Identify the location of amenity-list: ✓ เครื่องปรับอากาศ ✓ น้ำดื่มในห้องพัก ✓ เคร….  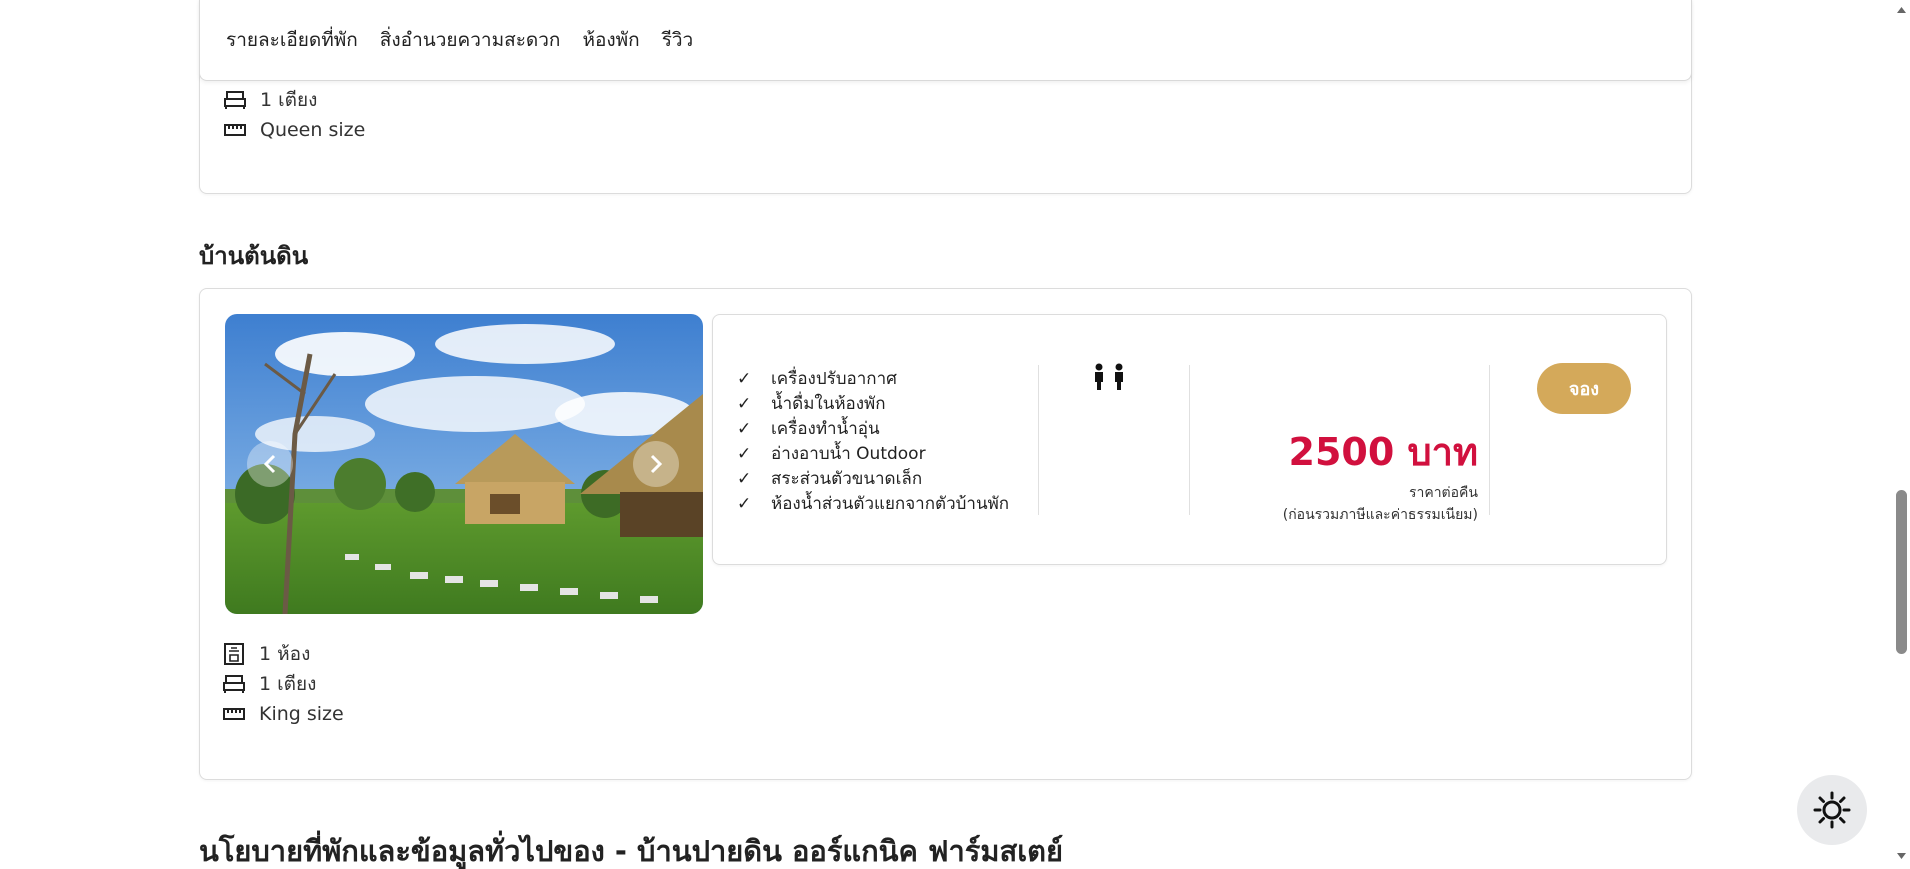
(873, 441).